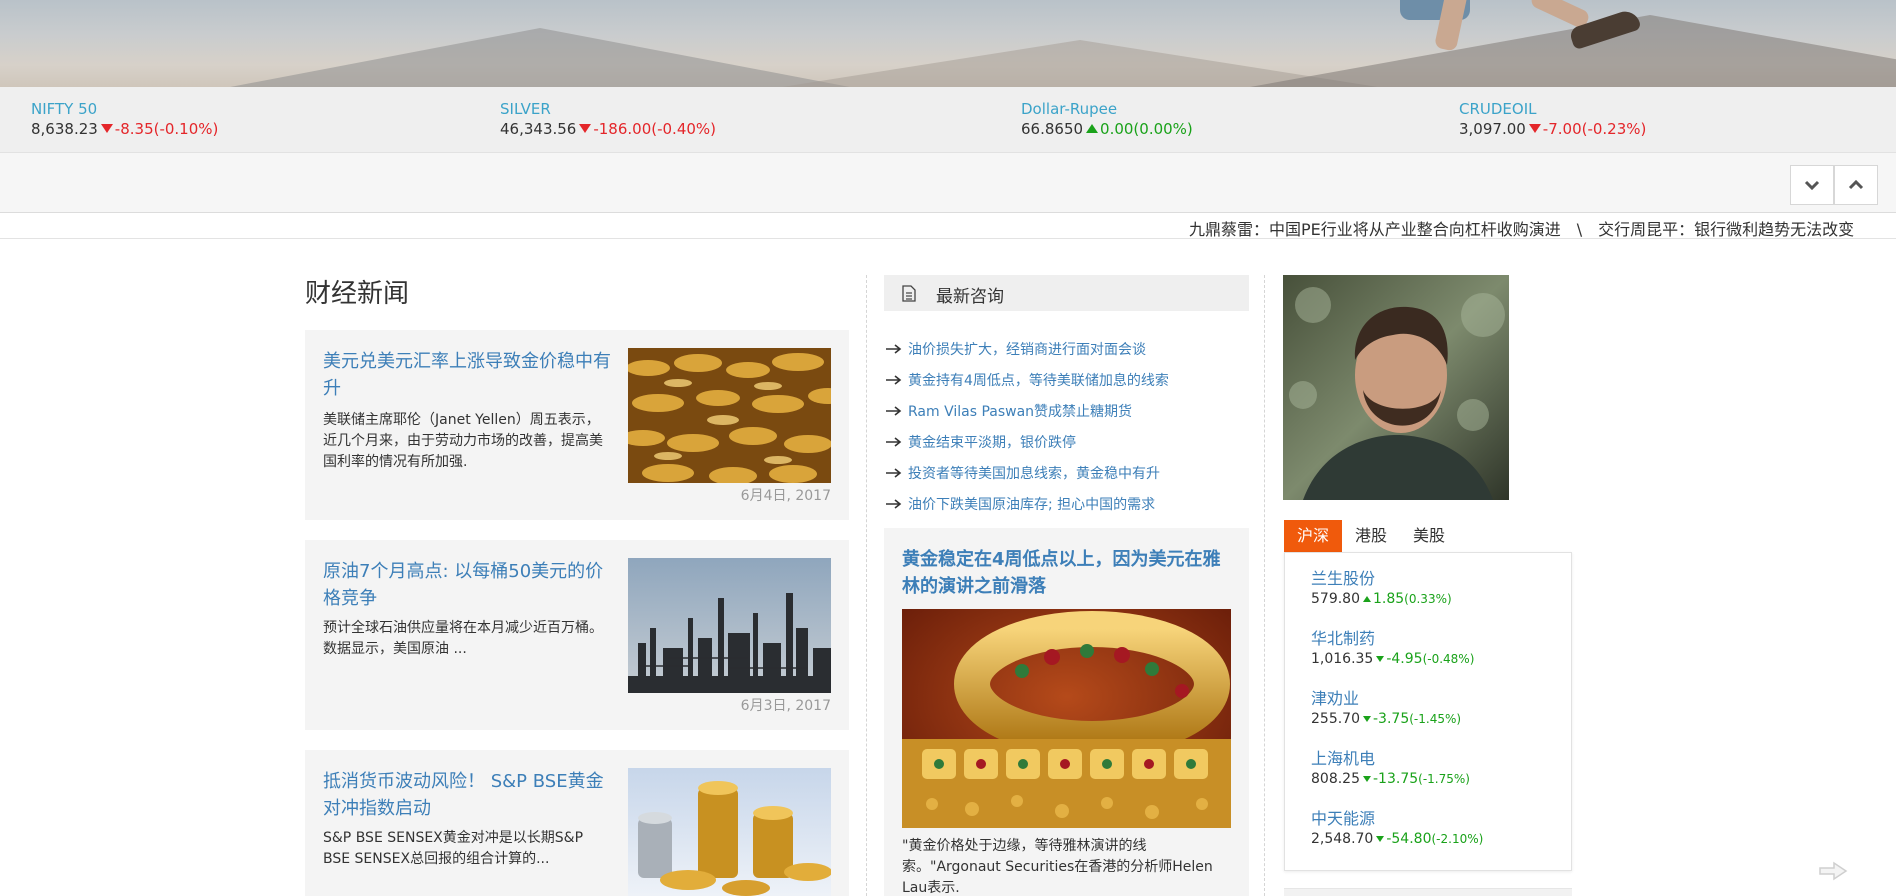  I want to click on advisory-item-label: 投资者等待美国加息线索，黄金稳中有升, so click(1034, 473).